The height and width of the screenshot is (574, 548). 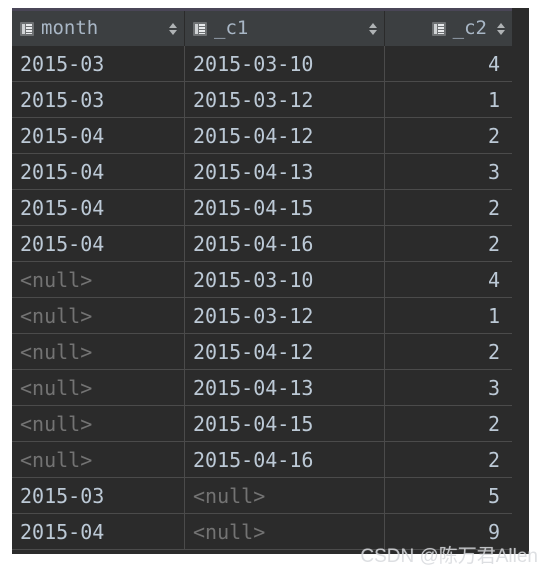 I want to click on table-row: 2015-04 2015-04-13 3, so click(x=262, y=172).